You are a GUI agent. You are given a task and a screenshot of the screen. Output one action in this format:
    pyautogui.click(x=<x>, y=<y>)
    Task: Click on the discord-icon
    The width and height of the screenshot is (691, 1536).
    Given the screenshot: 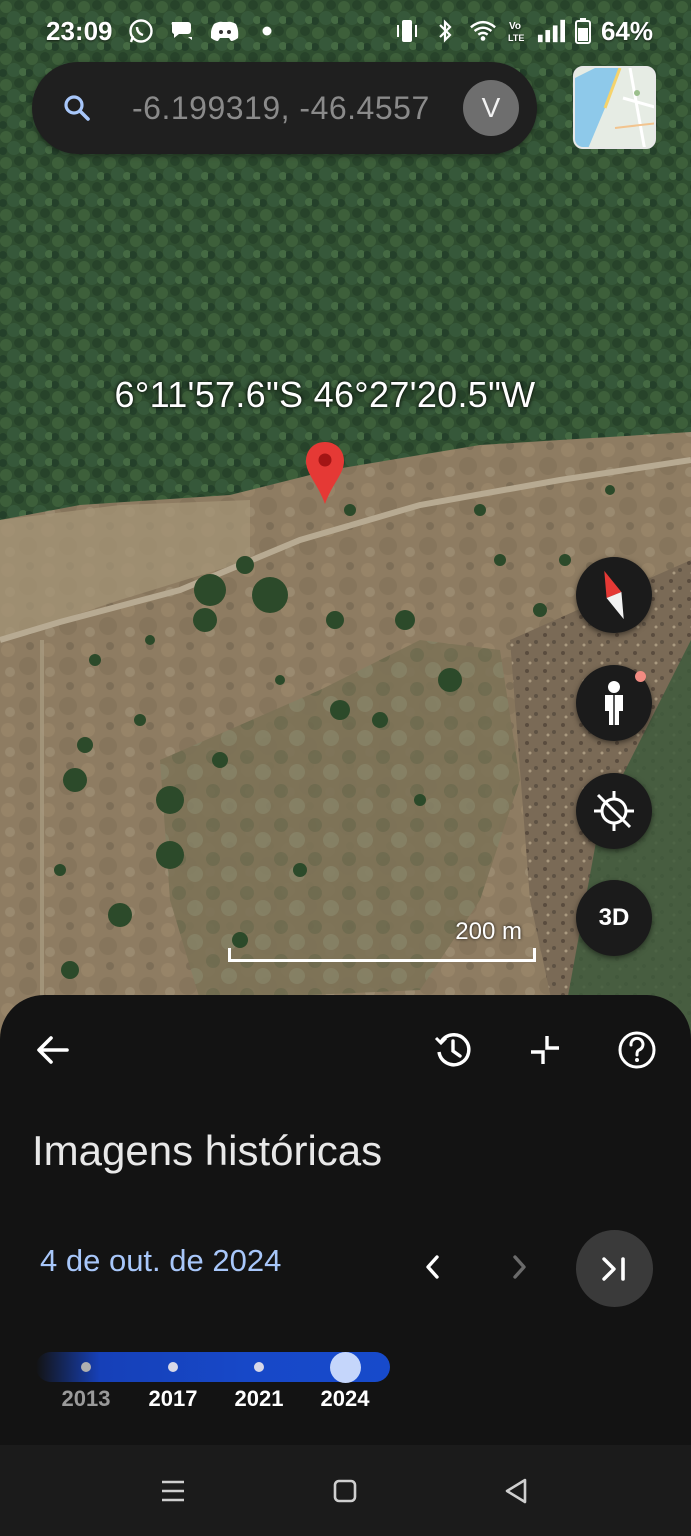 What is the action you would take?
    pyautogui.click(x=224, y=31)
    